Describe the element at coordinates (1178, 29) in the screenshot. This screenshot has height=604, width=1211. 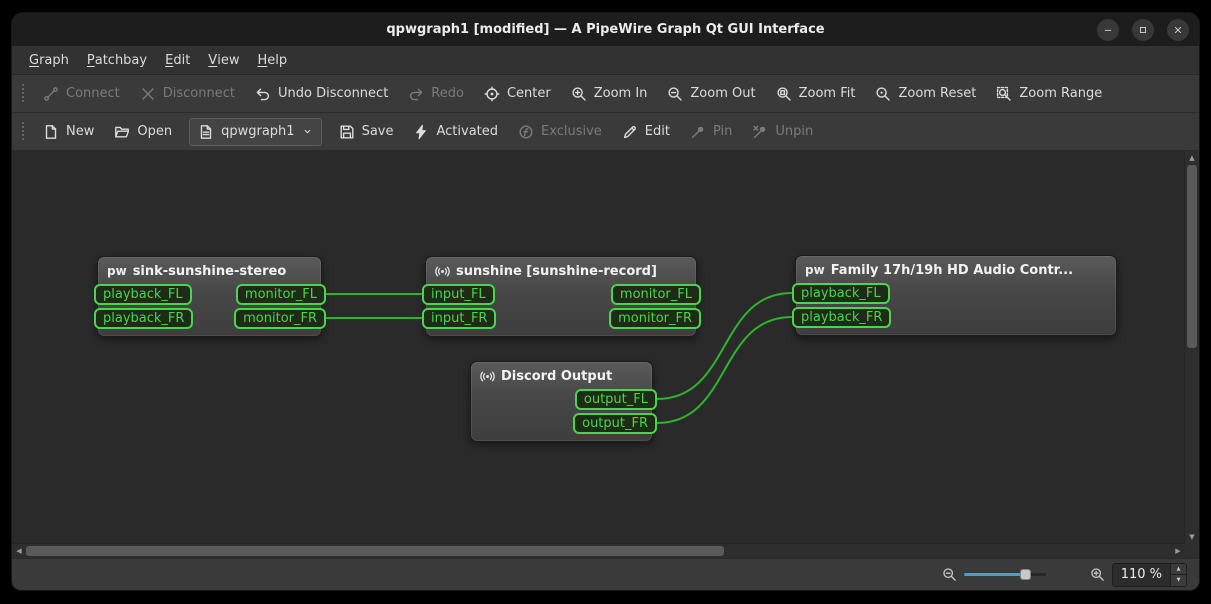
I see `close-button` at that location.